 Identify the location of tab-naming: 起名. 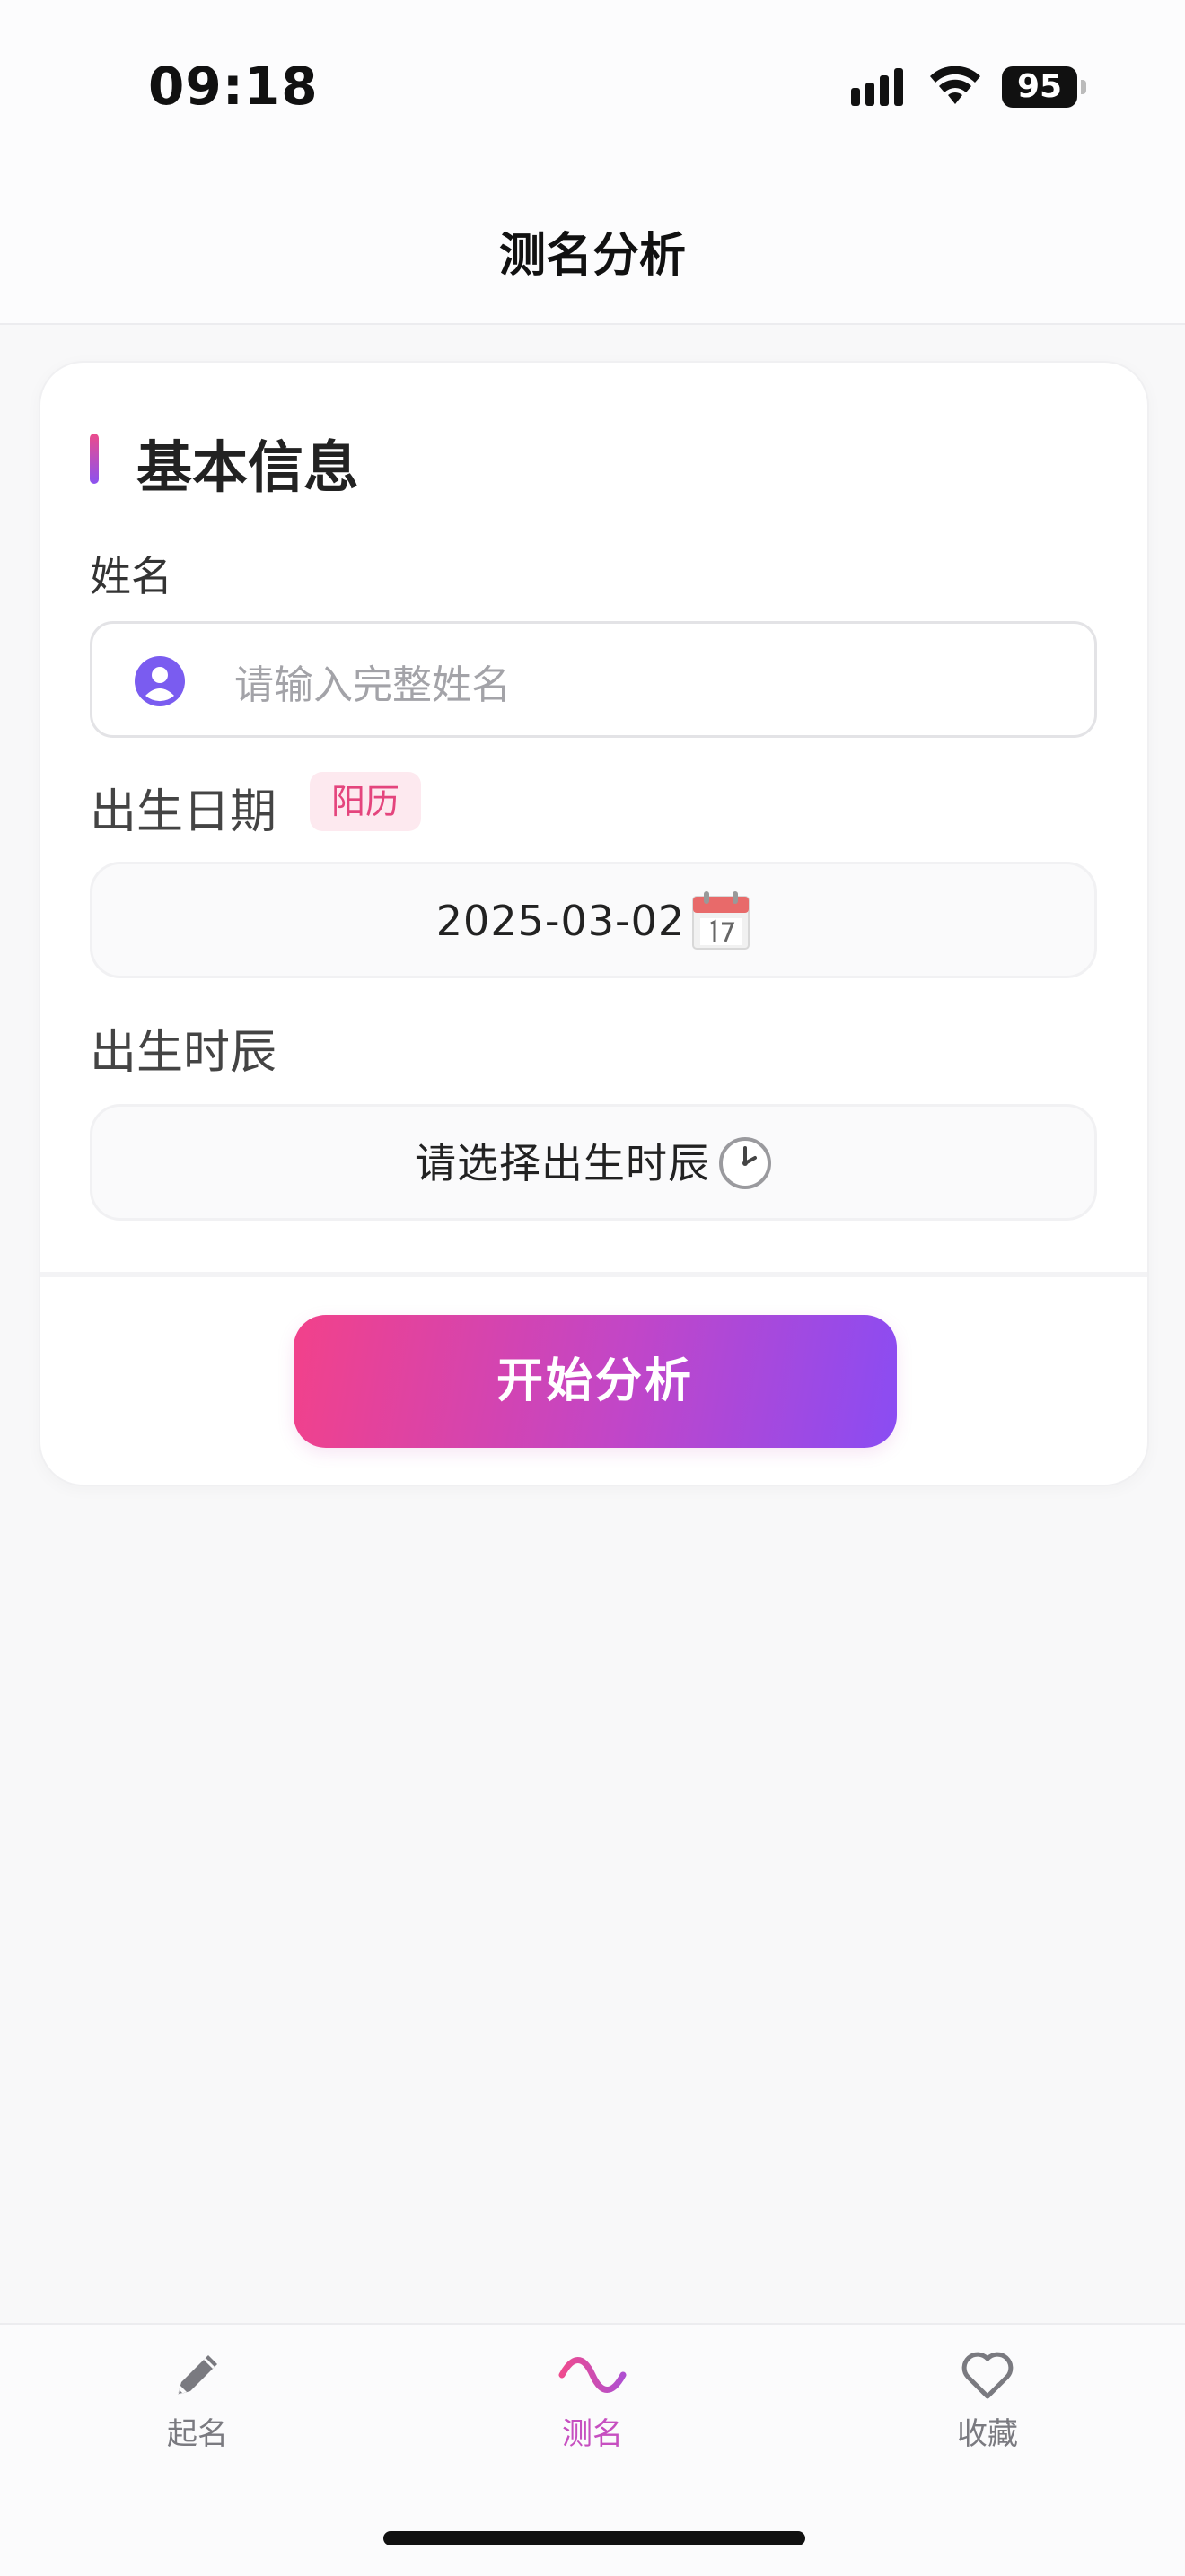
(197, 2404).